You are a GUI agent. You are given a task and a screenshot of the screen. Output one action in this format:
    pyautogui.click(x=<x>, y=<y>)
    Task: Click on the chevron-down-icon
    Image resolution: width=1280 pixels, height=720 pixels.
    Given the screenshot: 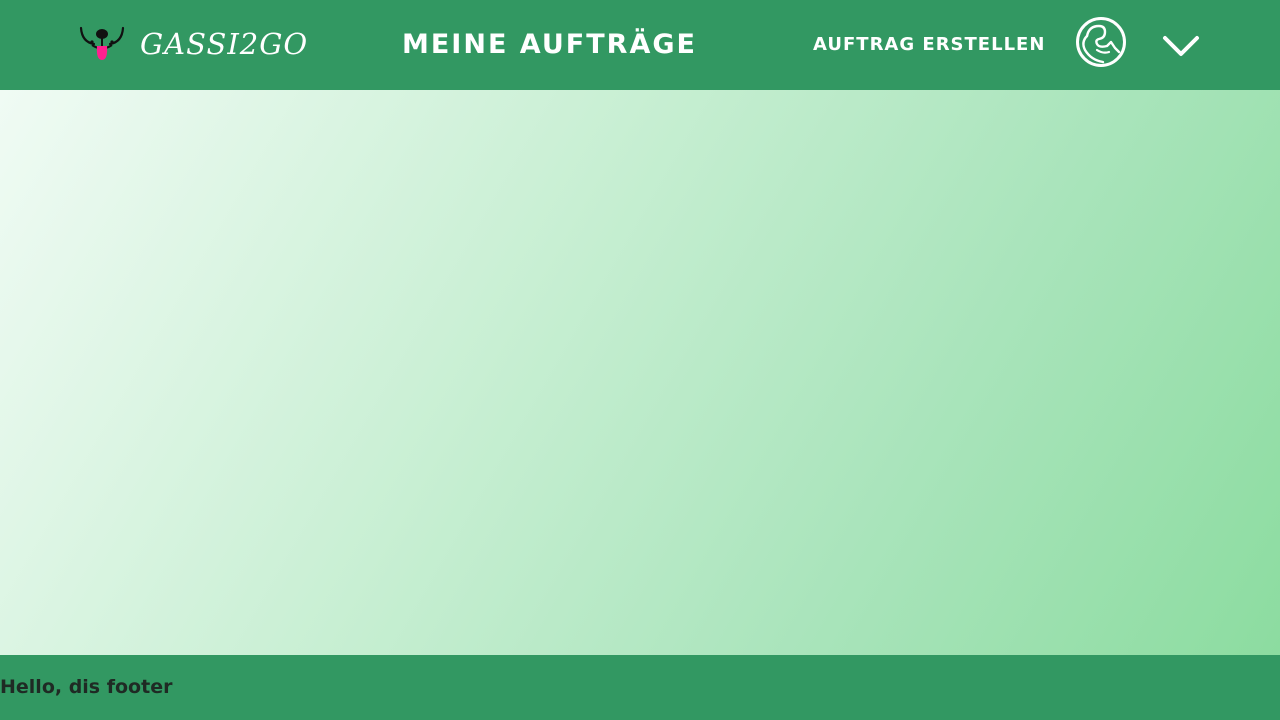 What is the action you would take?
    pyautogui.click(x=1181, y=46)
    